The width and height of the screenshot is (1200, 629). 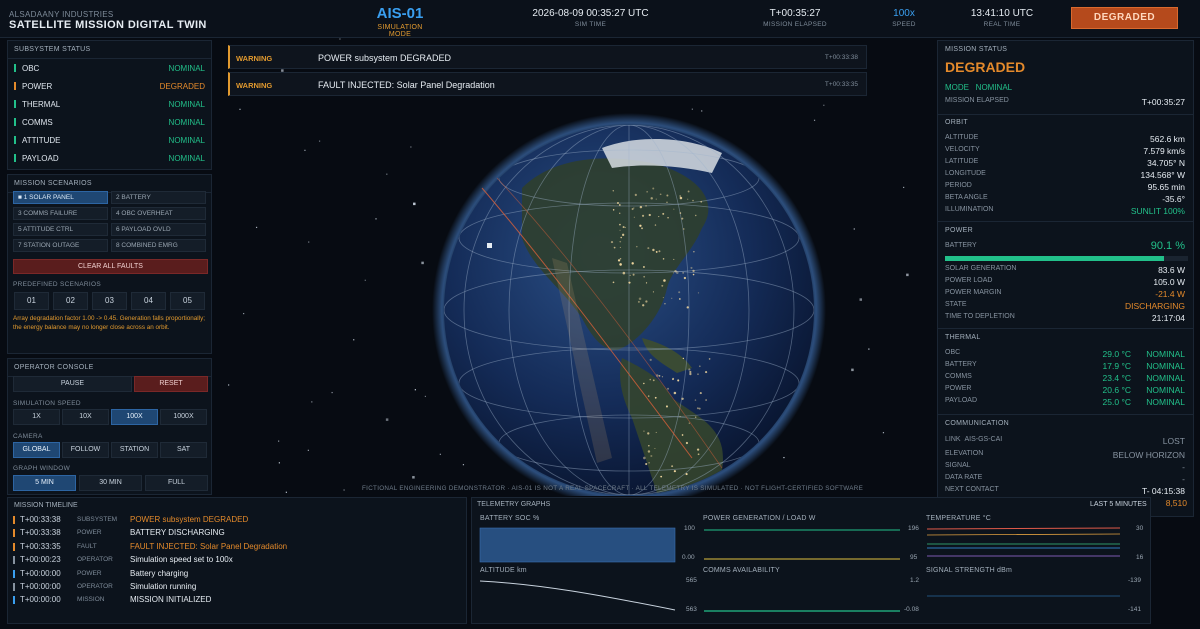 I want to click on scenario-button-4: 4 OBC OVERHEAT, so click(x=158, y=213).